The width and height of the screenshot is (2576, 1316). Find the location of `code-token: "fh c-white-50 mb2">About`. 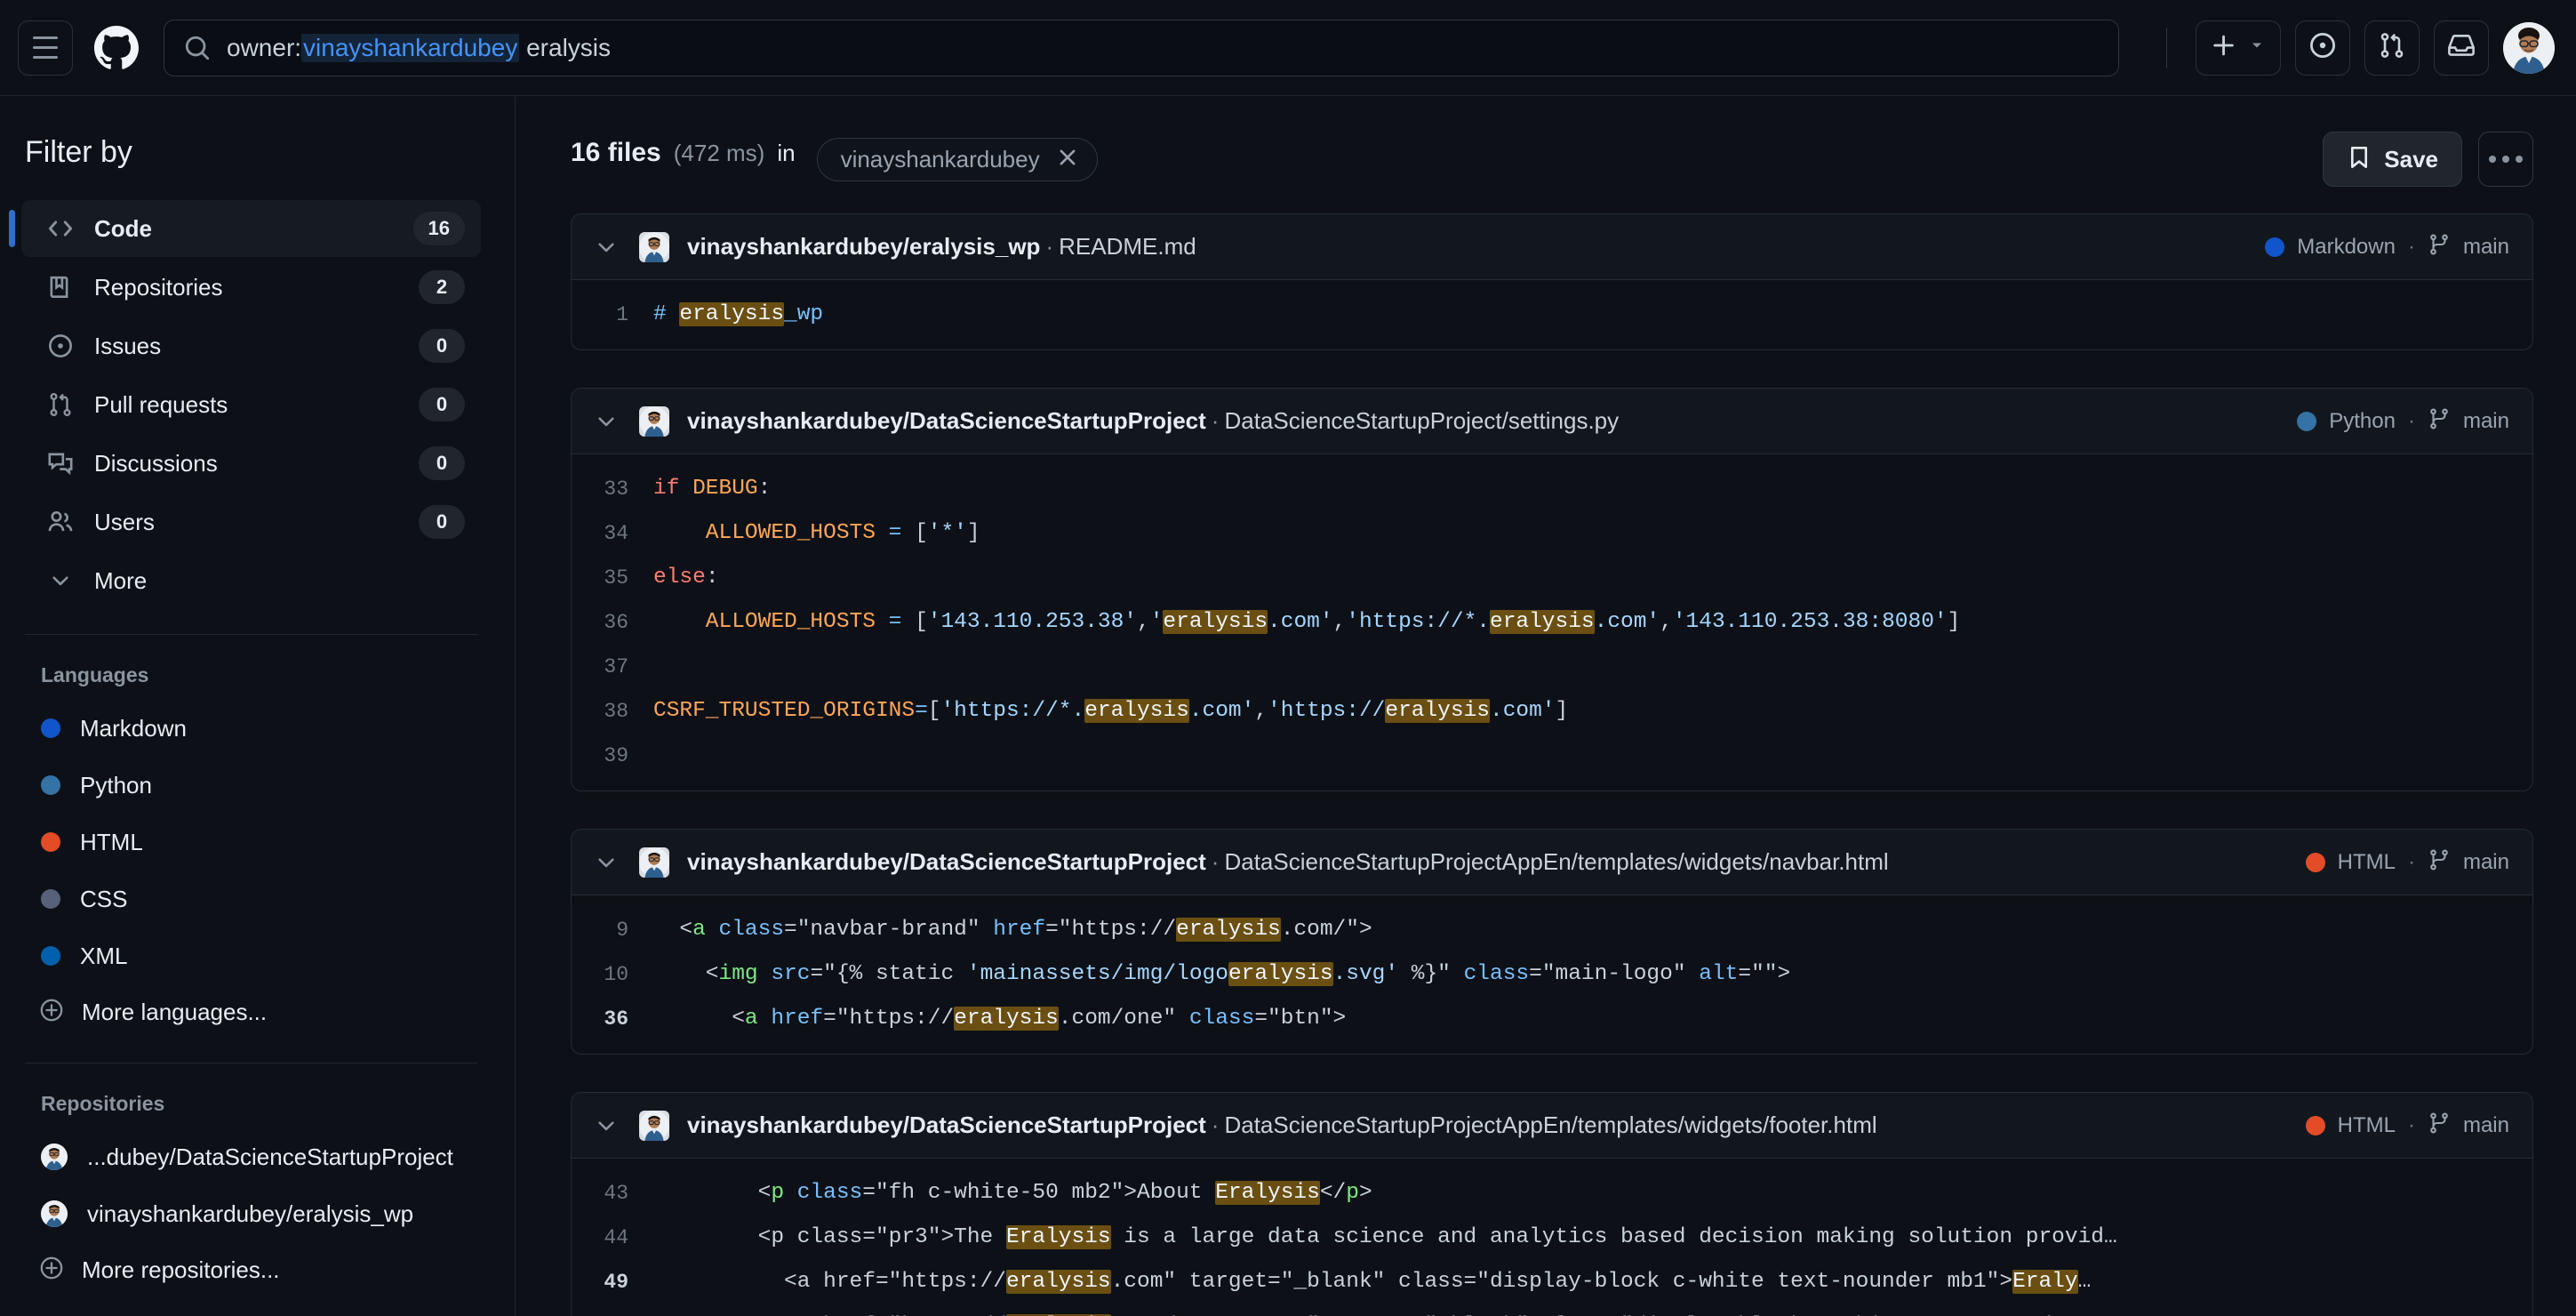

code-token: "fh c-white-50 mb2">About is located at coordinates (1045, 1193).